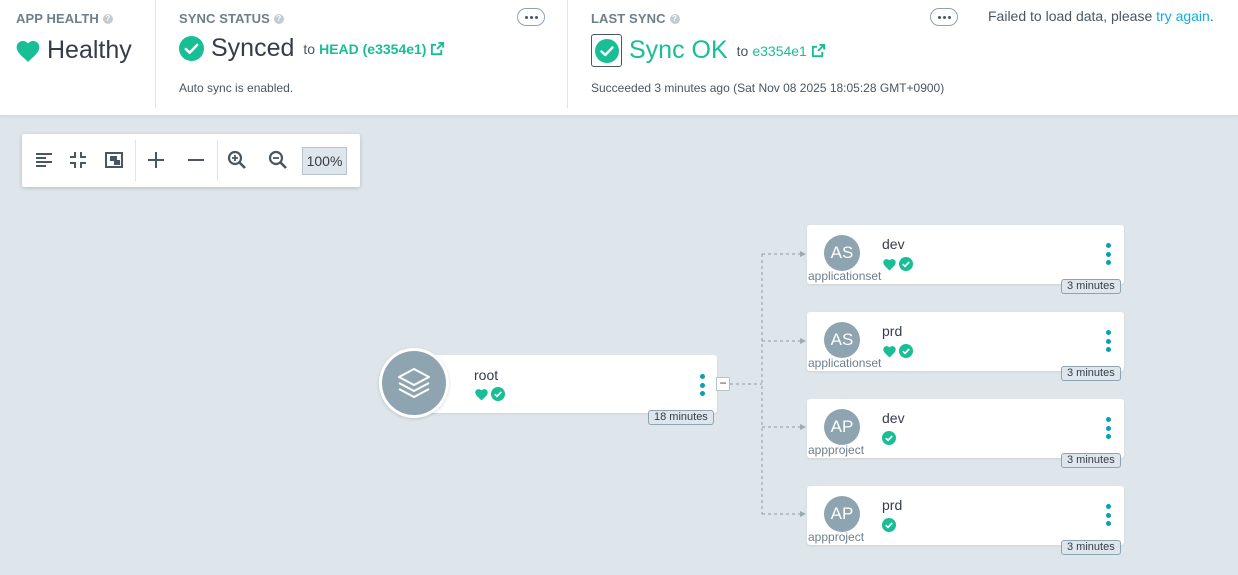 Image resolution: width=1238 pixels, height=575 pixels. What do you see at coordinates (382, 49) in the screenshot?
I see `sync-revision-link: HEAD (e3354e1)` at bounding box center [382, 49].